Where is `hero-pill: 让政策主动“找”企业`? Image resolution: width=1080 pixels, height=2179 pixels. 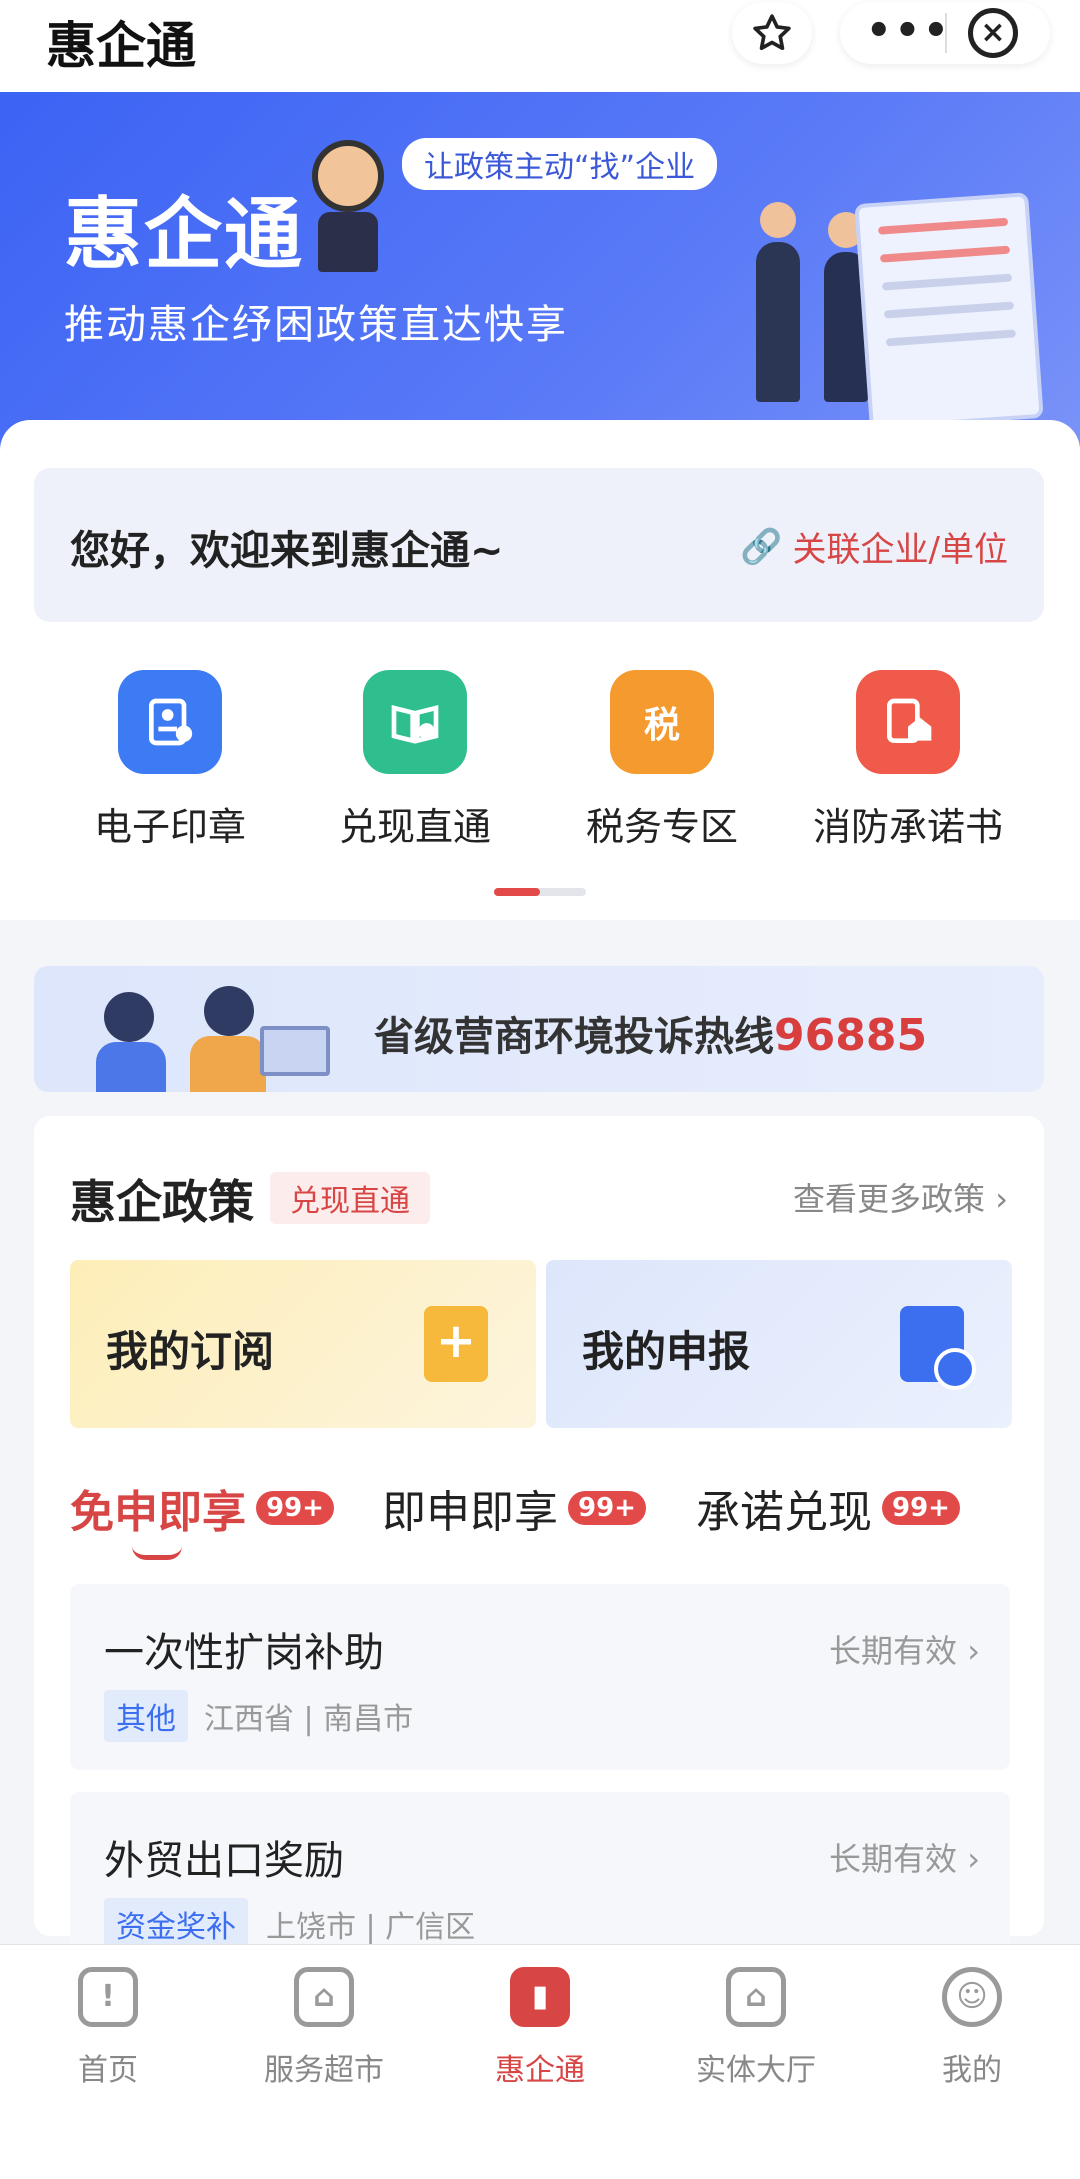
hero-pill: 让政策主动“找”企业 is located at coordinates (560, 164).